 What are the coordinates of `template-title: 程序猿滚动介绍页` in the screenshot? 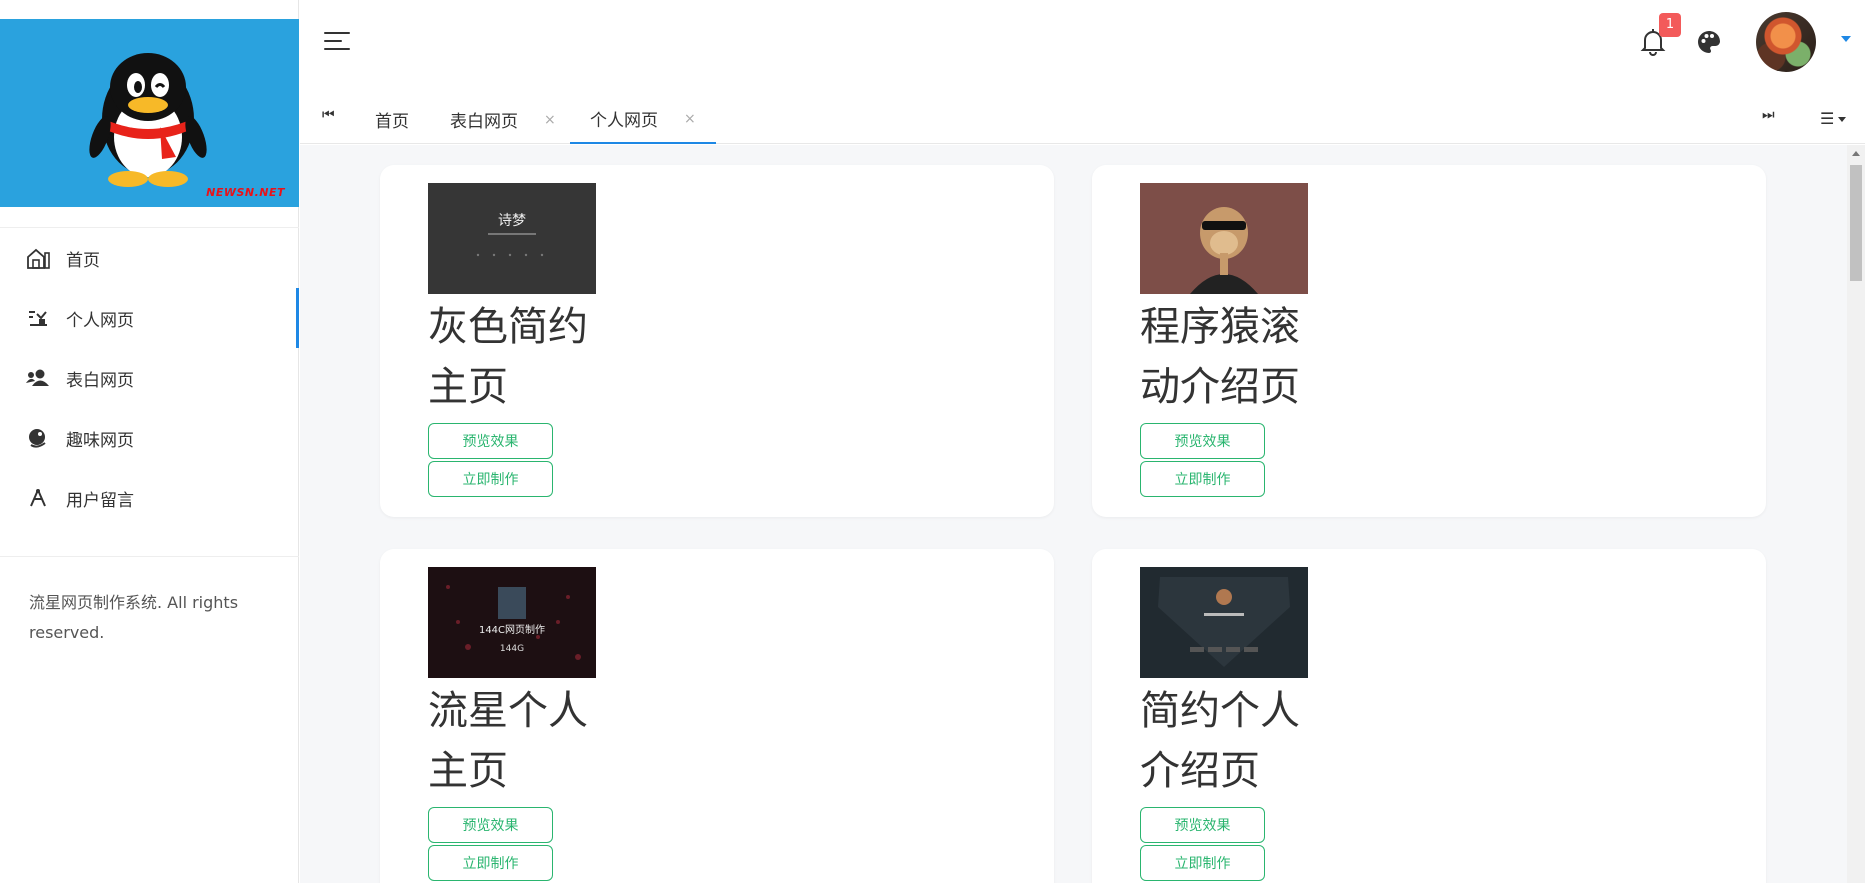 It's located at (1220, 357).